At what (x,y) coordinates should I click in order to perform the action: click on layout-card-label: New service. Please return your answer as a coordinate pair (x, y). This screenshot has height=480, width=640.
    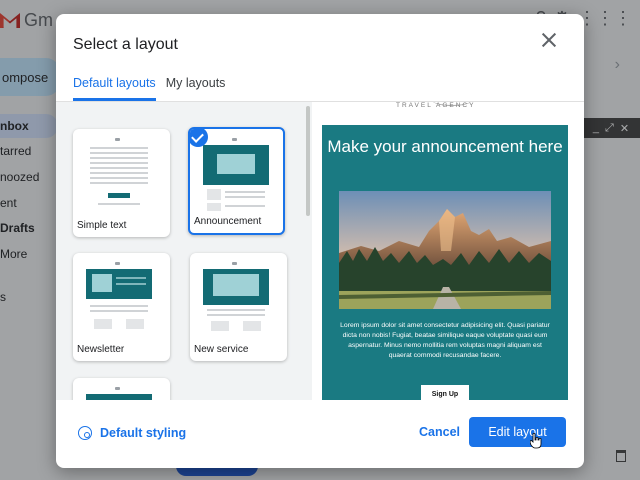
    Looking at the image, I should click on (221, 349).